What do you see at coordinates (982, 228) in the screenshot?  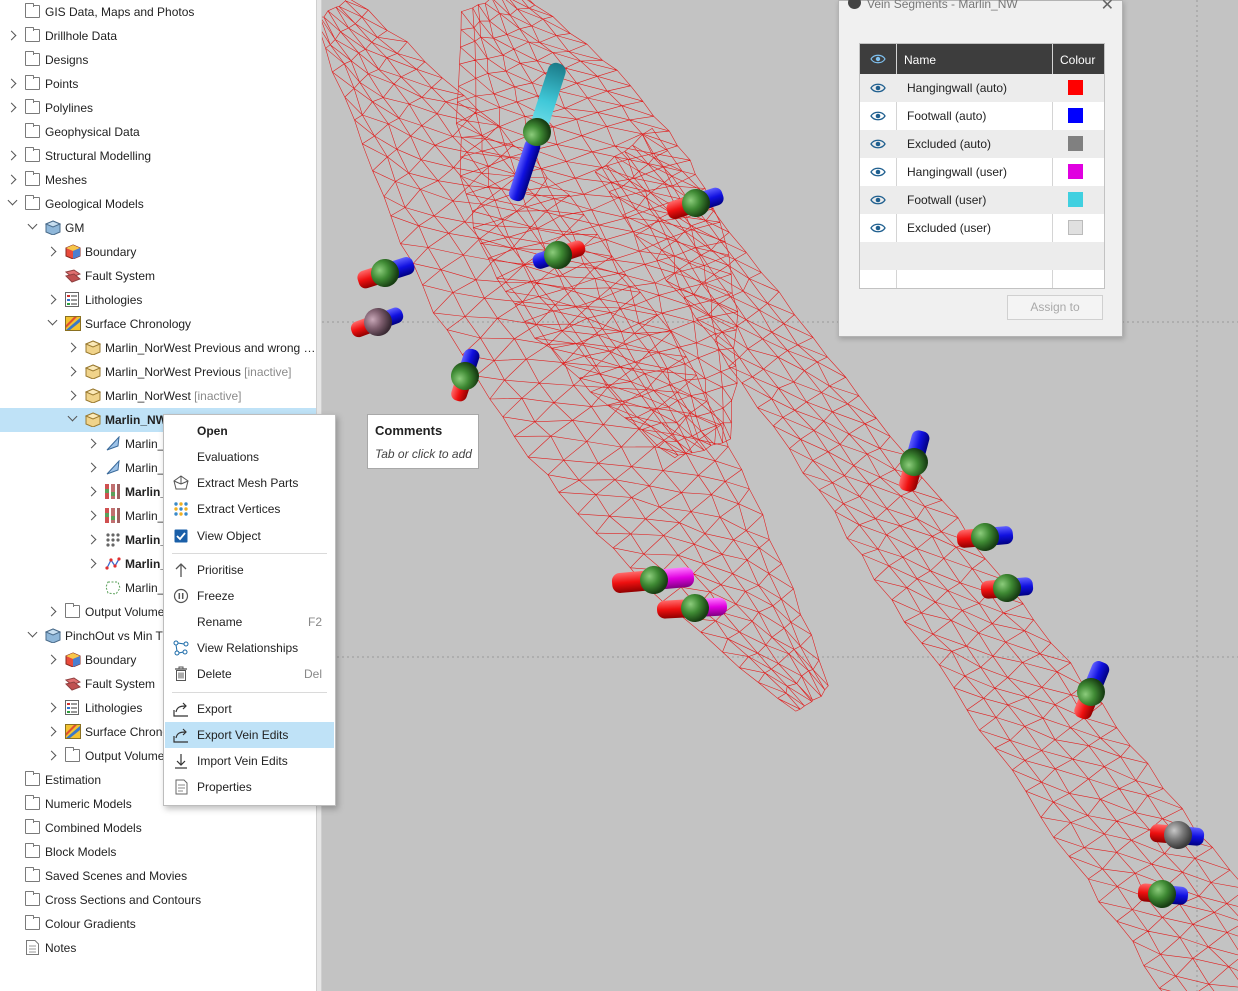 I see `table-row: Excluded (user)` at bounding box center [982, 228].